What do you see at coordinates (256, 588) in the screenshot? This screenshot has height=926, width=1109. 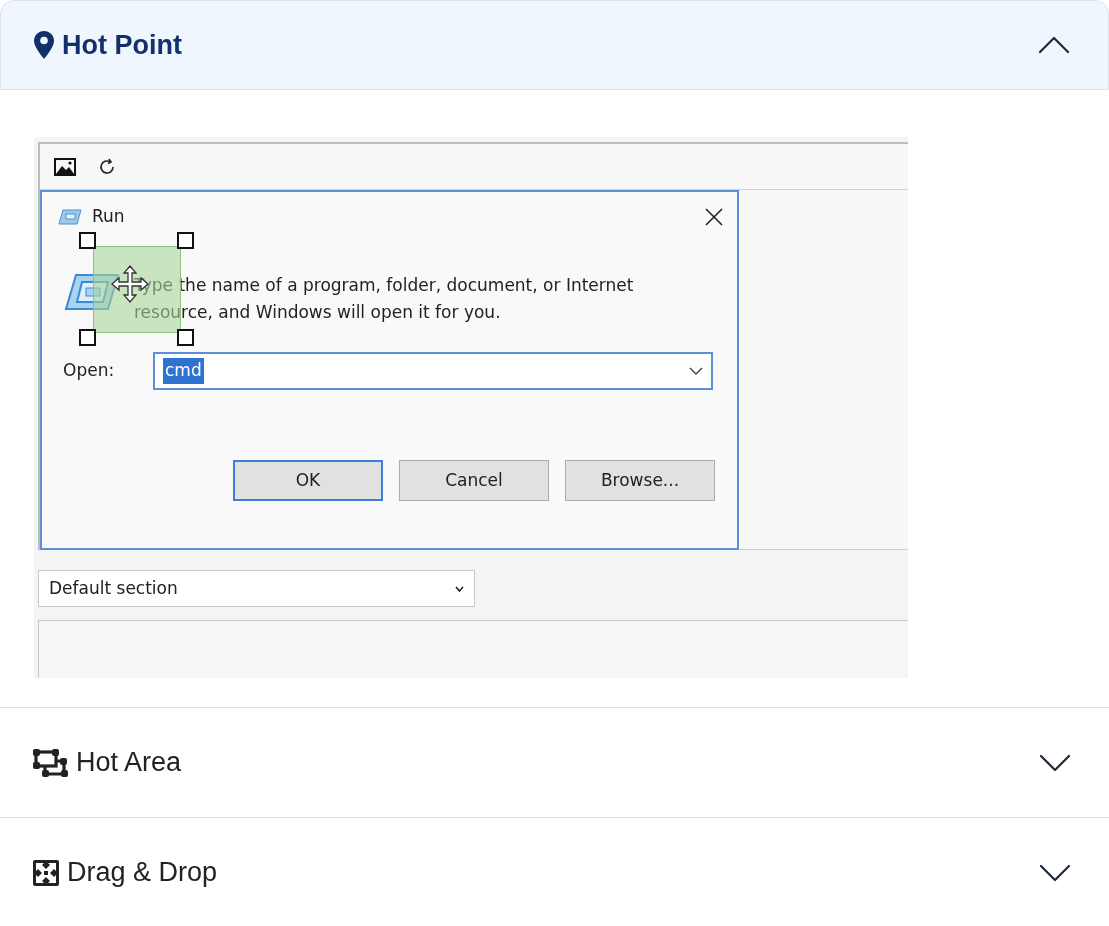 I see `section-select: Default section` at bounding box center [256, 588].